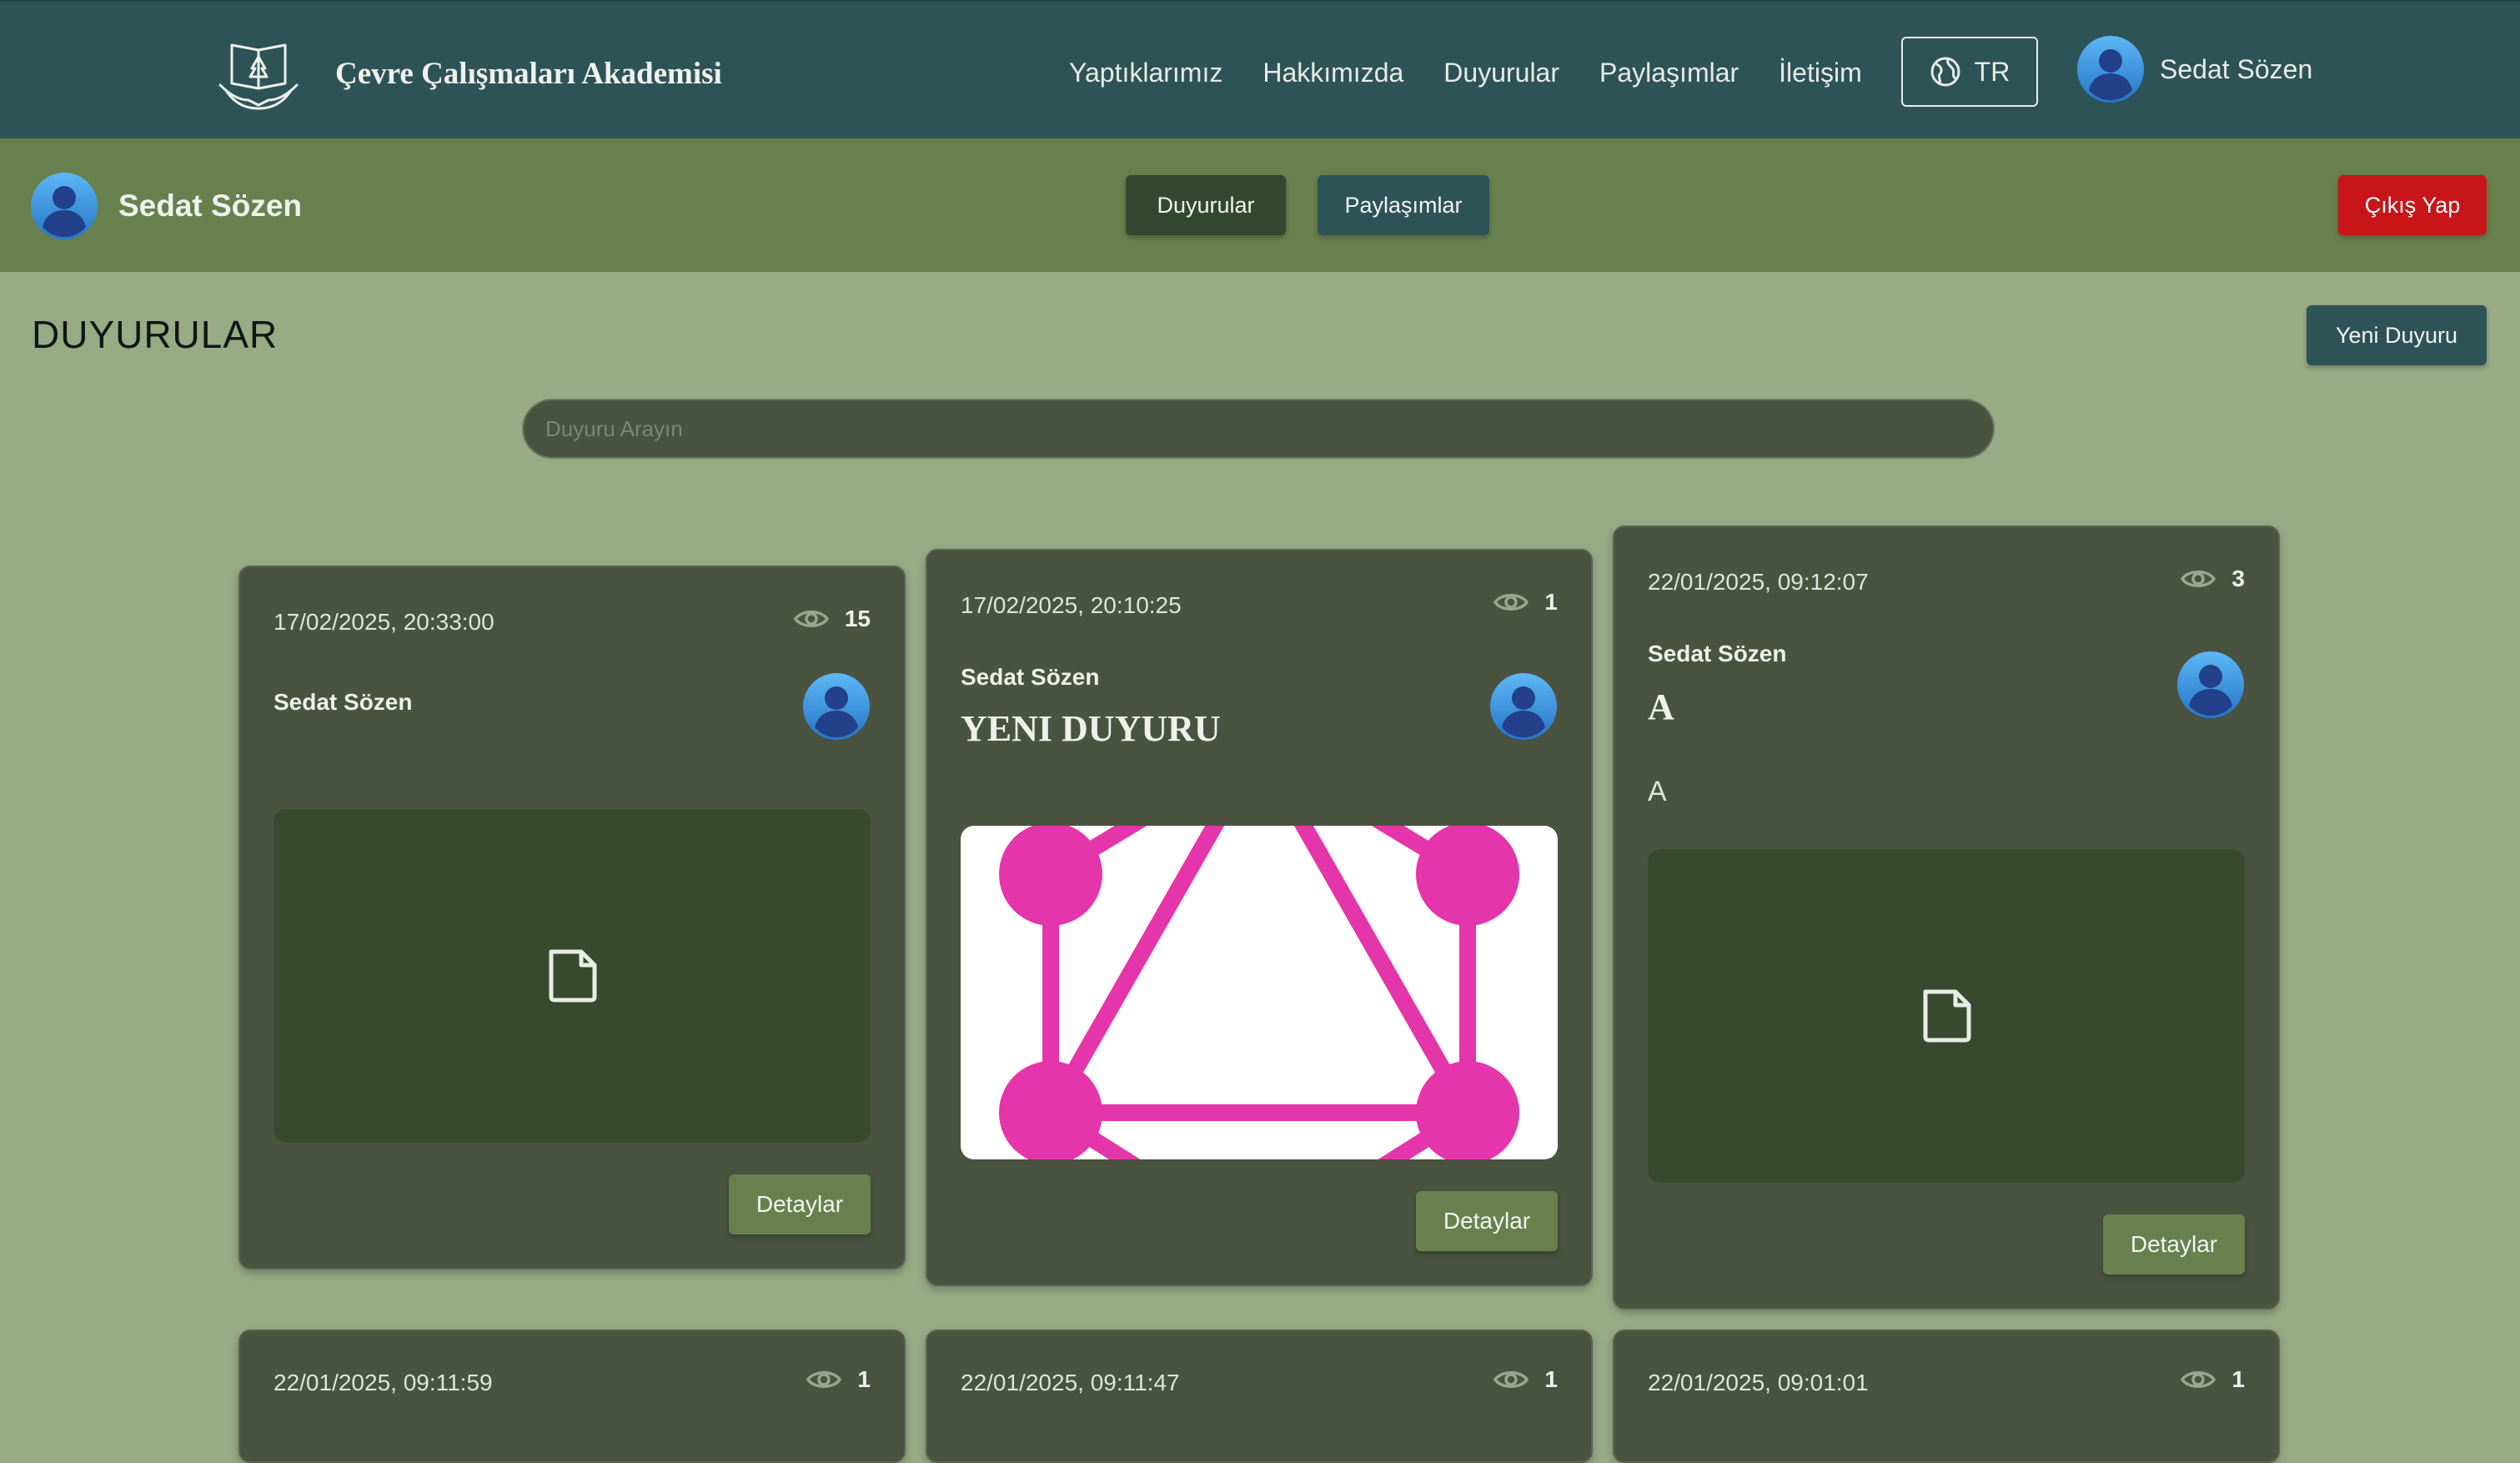 The image size is (2520, 1463). Describe the element at coordinates (2397, 335) in the screenshot. I see `new-announcement-button: Yeni Duyuru` at that location.